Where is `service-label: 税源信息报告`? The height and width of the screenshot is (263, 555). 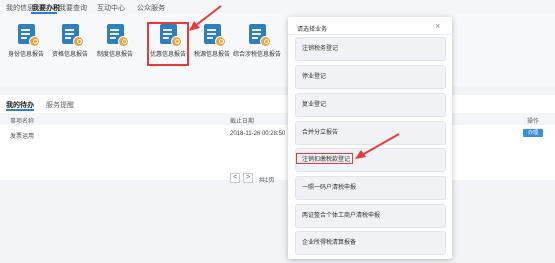
service-label: 税源信息报告 is located at coordinates (211, 55).